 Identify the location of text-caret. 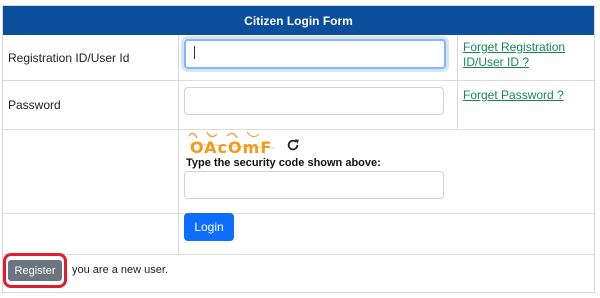
(194, 52).